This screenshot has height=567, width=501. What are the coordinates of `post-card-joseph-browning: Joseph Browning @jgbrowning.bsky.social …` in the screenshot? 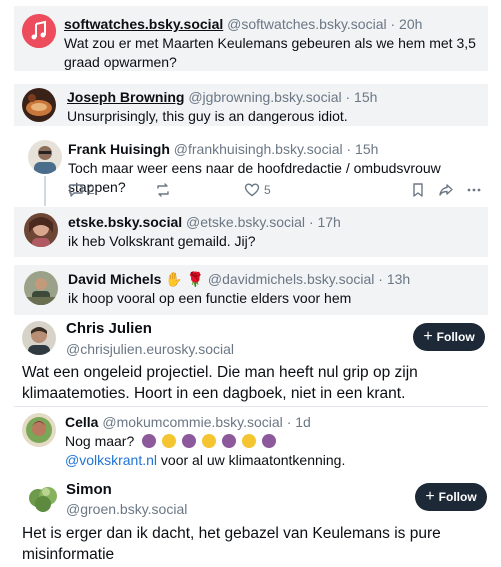 It's located at (251, 105).